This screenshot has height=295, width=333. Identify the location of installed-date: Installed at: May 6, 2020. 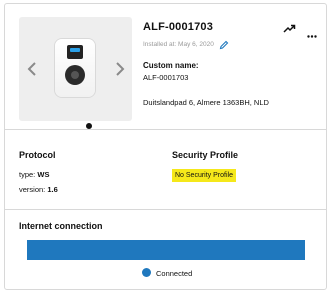
(178, 44).